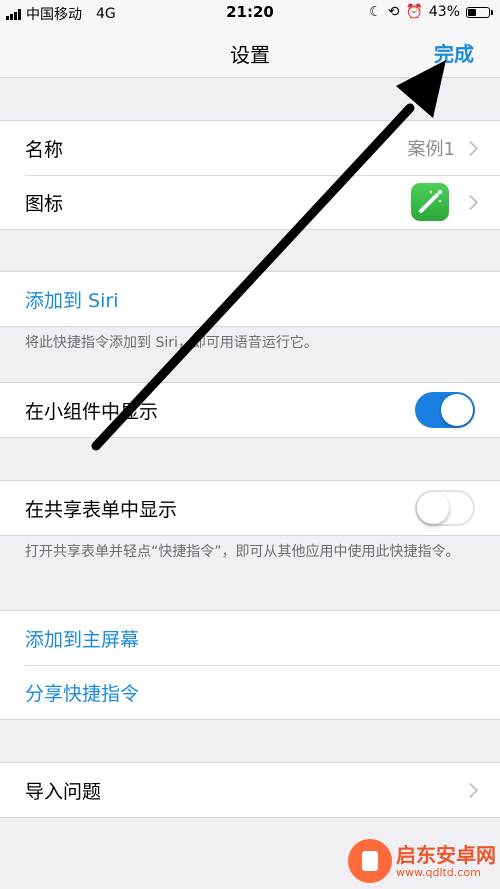  I want to click on icon-row: 图标, so click(250, 202).